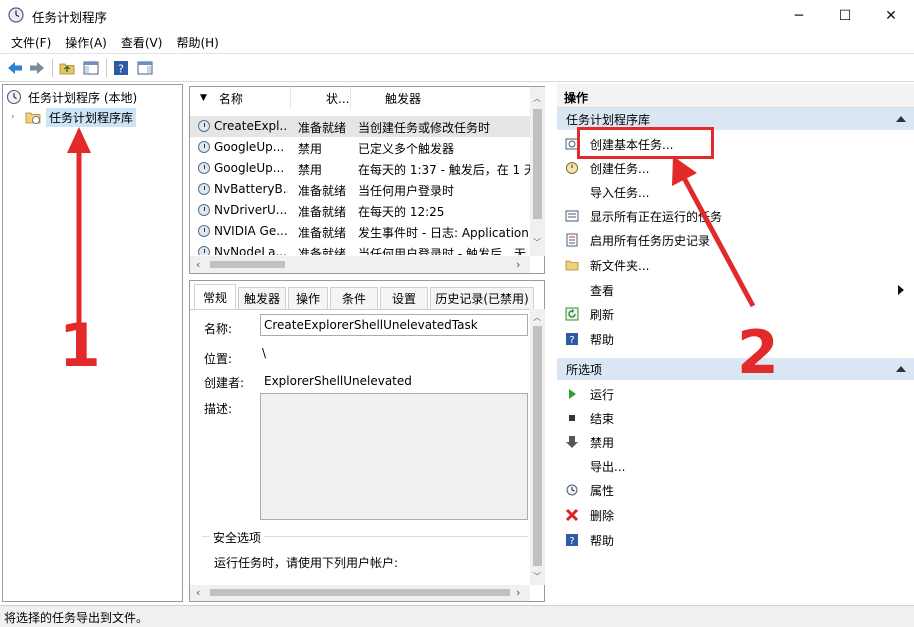  Describe the element at coordinates (308, 298) in the screenshot. I see `tab-actions: 操作` at that location.